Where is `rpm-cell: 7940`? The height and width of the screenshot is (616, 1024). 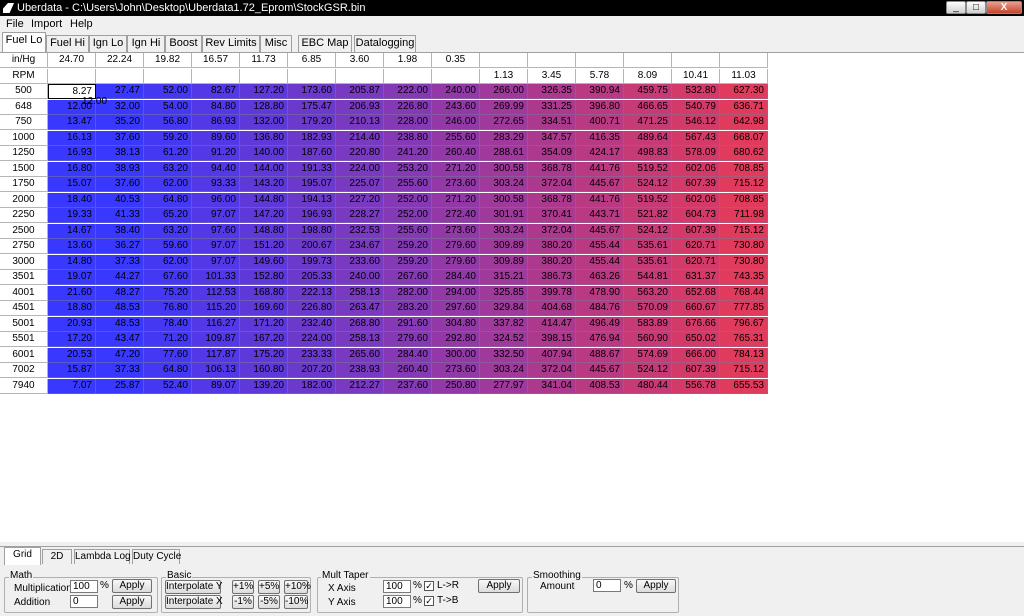
rpm-cell: 7940 is located at coordinates (24, 386).